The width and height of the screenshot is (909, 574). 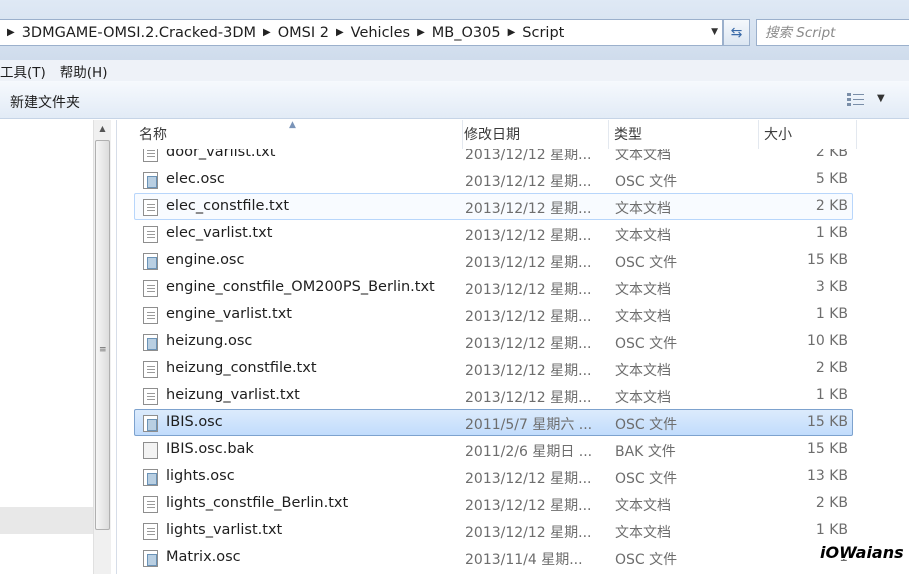 I want to click on nav-selected-item, so click(x=46, y=520).